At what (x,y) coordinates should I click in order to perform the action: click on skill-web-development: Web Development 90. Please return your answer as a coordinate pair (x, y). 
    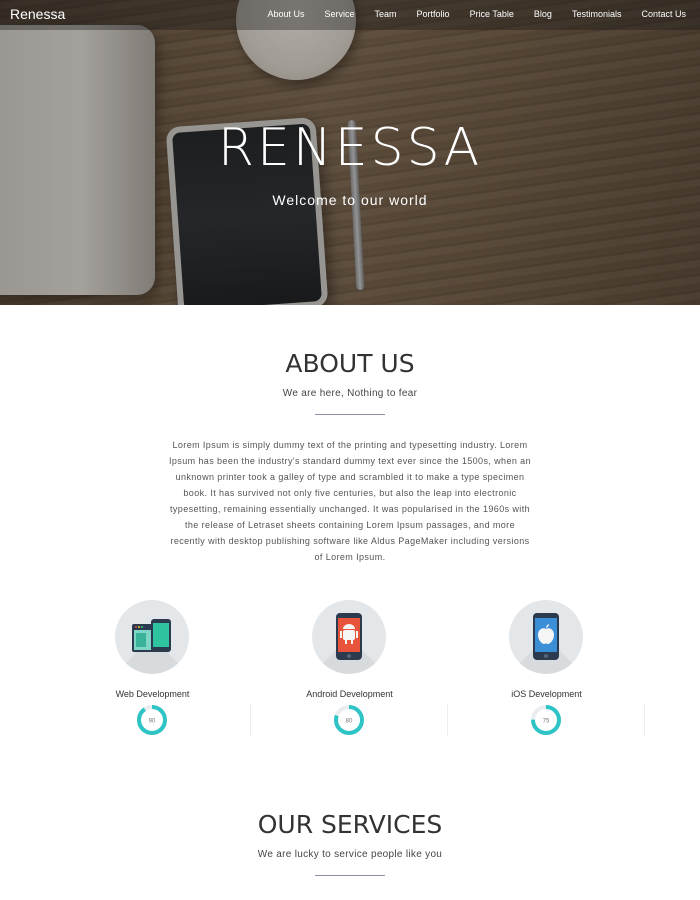
    Looking at the image, I should click on (152, 669).